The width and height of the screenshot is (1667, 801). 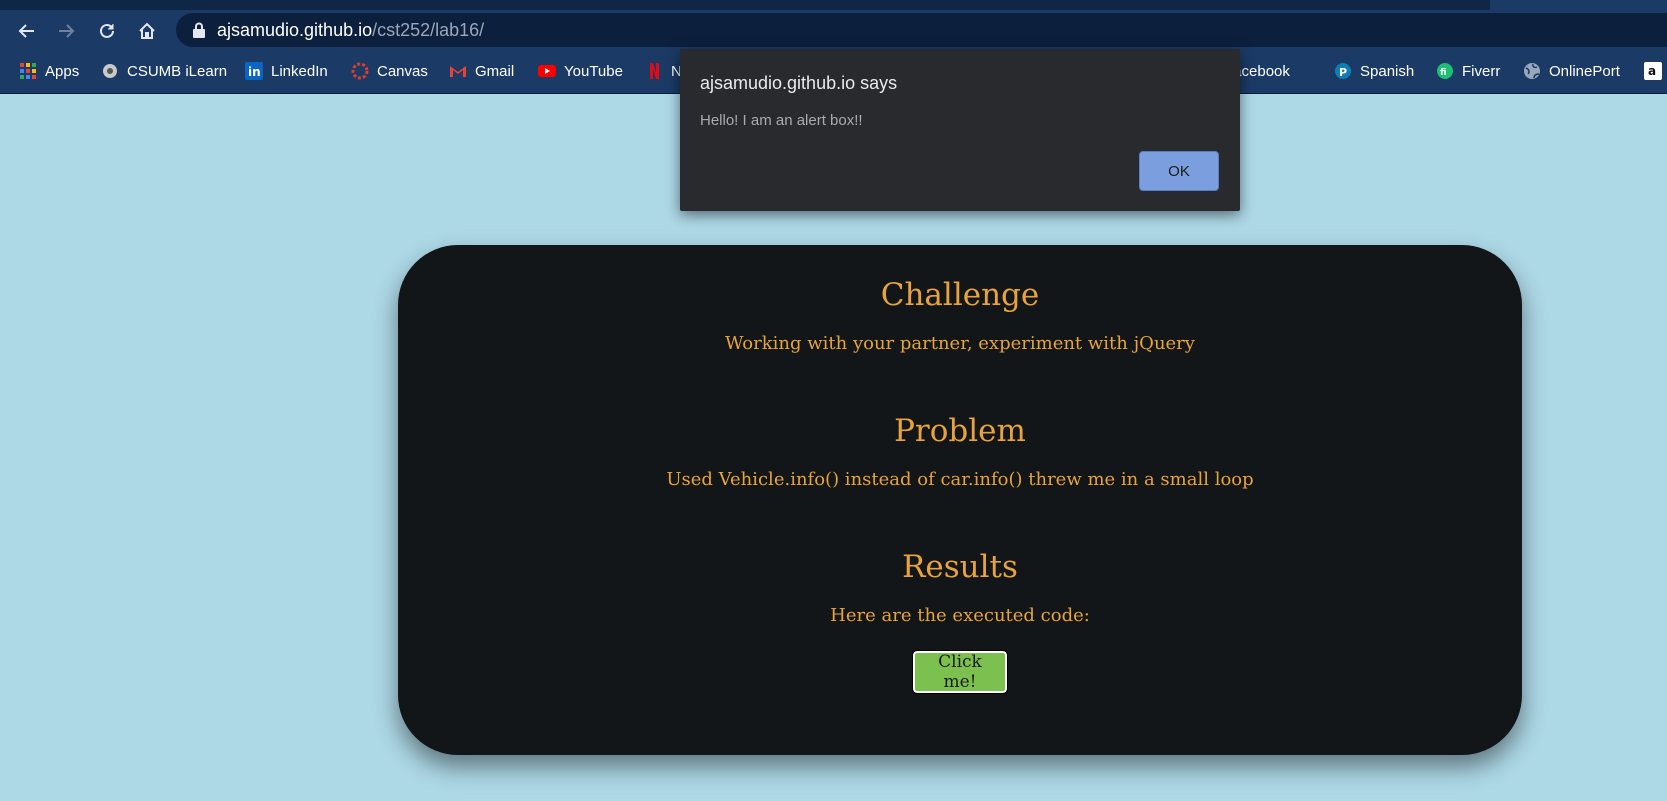 I want to click on bookmark-label: YouTube, so click(x=593, y=71).